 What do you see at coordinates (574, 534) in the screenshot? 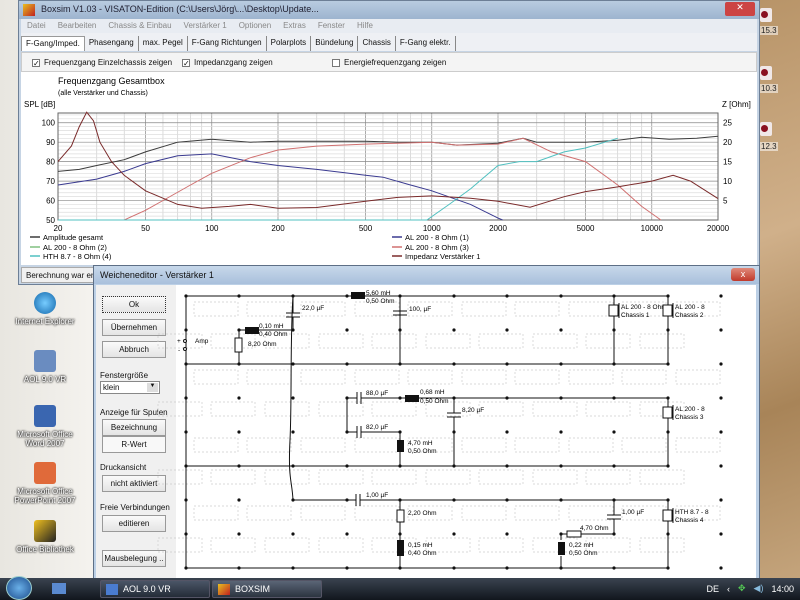
I see `resistor-4-70ohm` at bounding box center [574, 534].